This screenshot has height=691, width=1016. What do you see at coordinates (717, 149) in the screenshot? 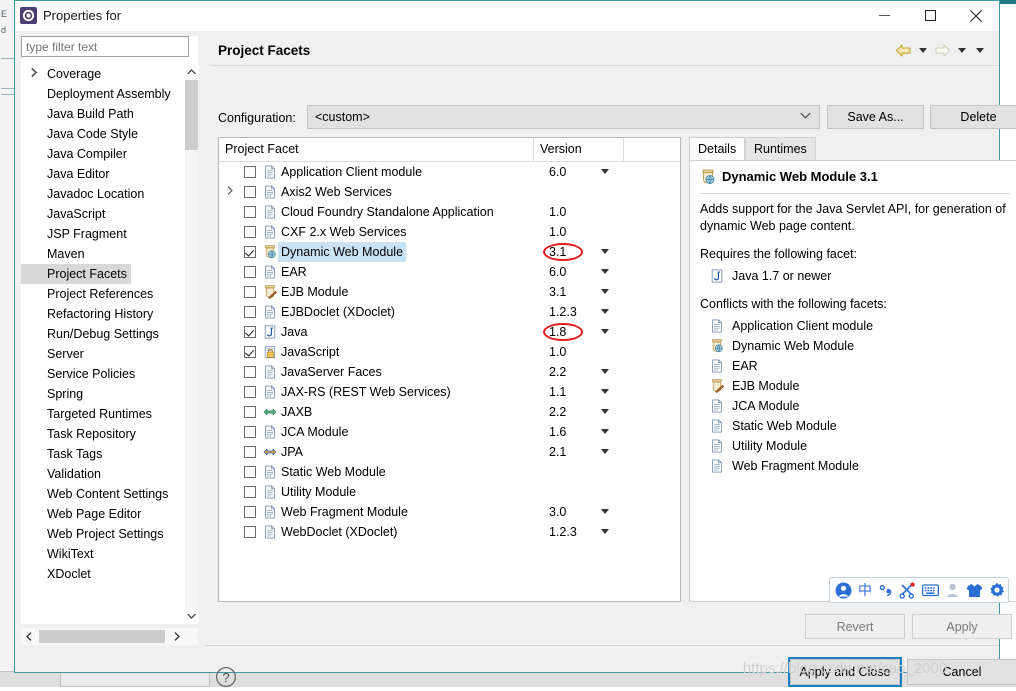
I see `tab-details: Details` at bounding box center [717, 149].